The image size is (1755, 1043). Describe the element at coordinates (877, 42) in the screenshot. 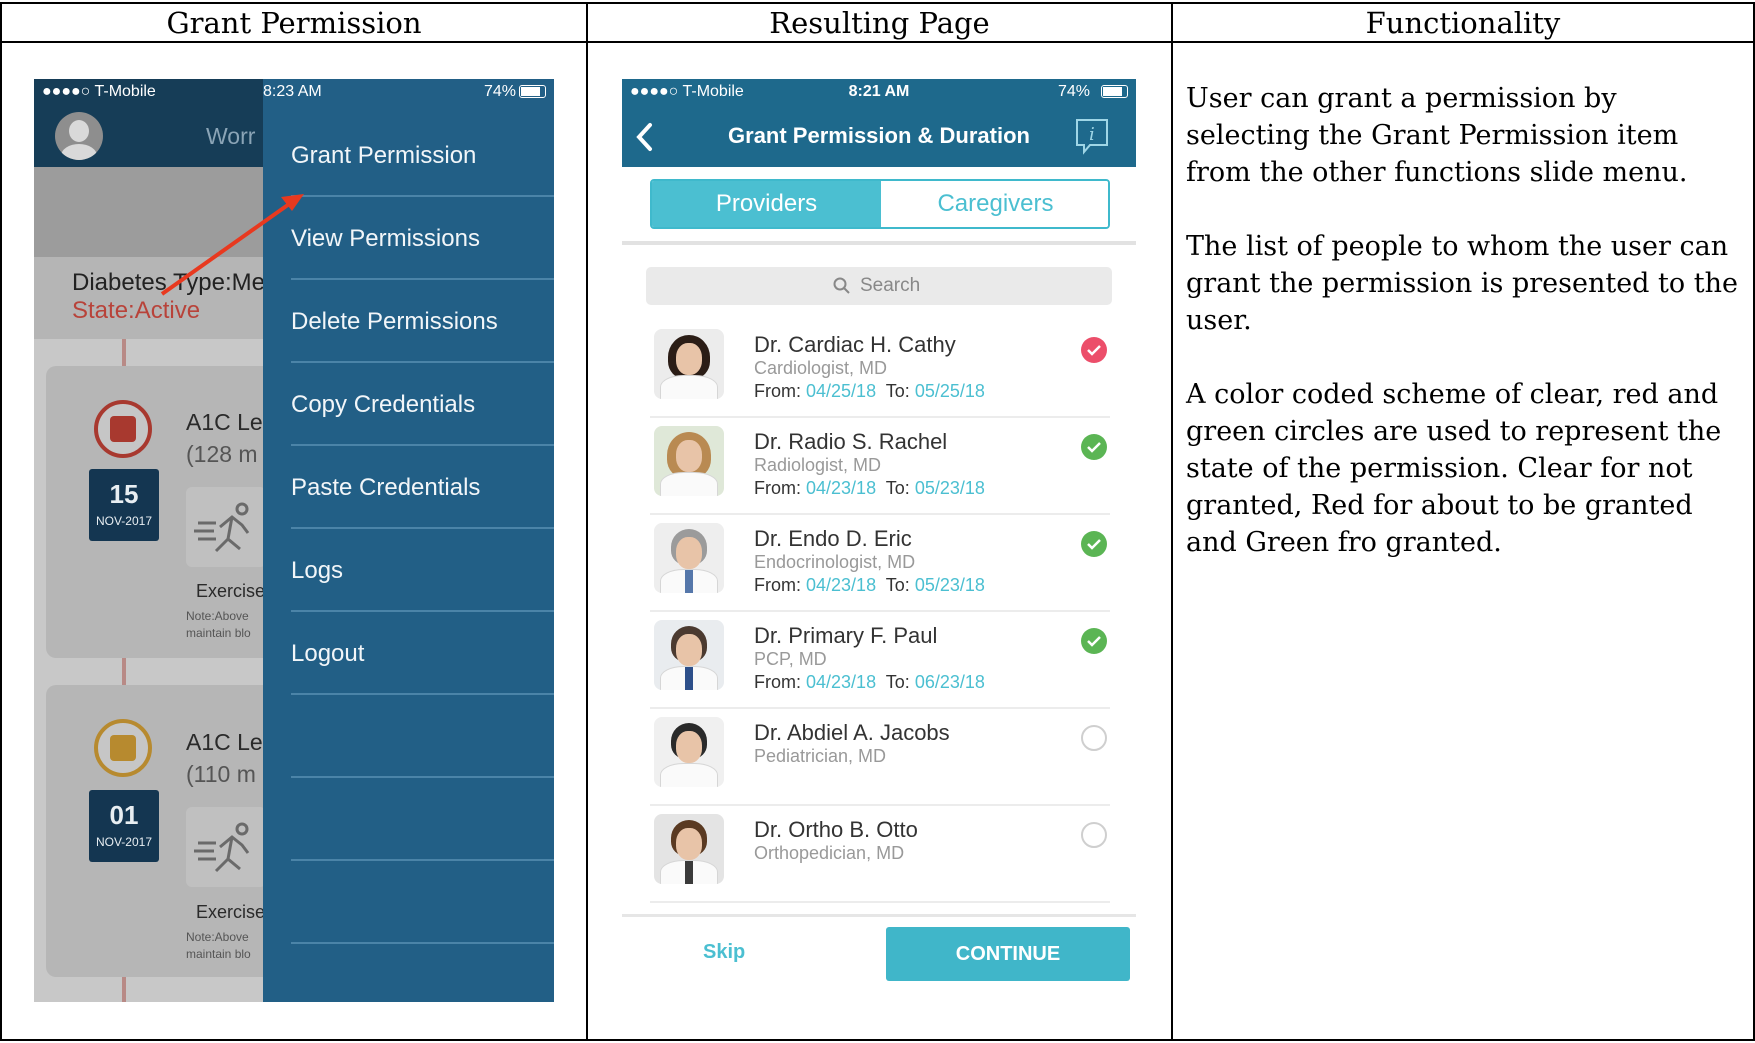

I see `table-header-border` at that location.